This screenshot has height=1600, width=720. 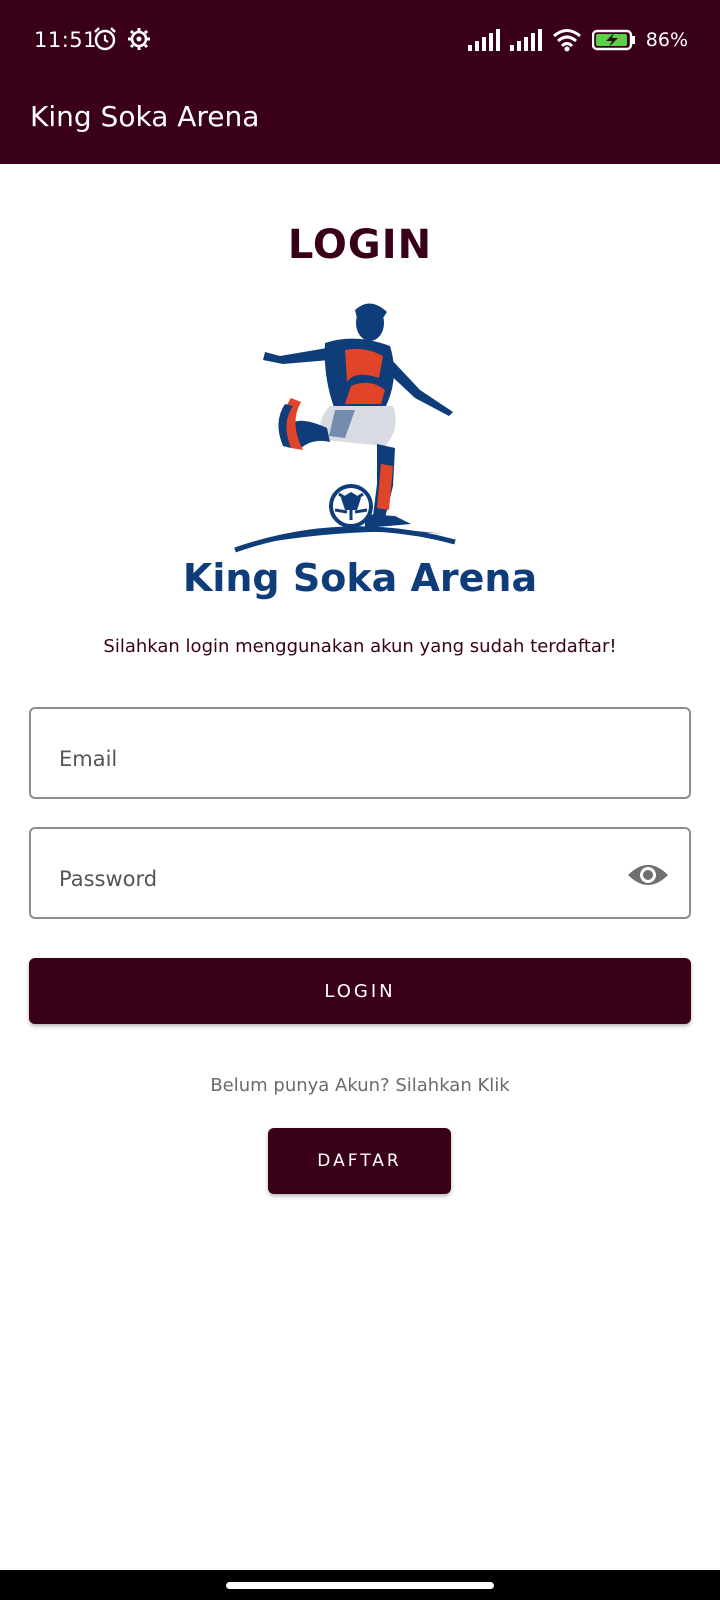 I want to click on email-input, so click(x=339, y=759).